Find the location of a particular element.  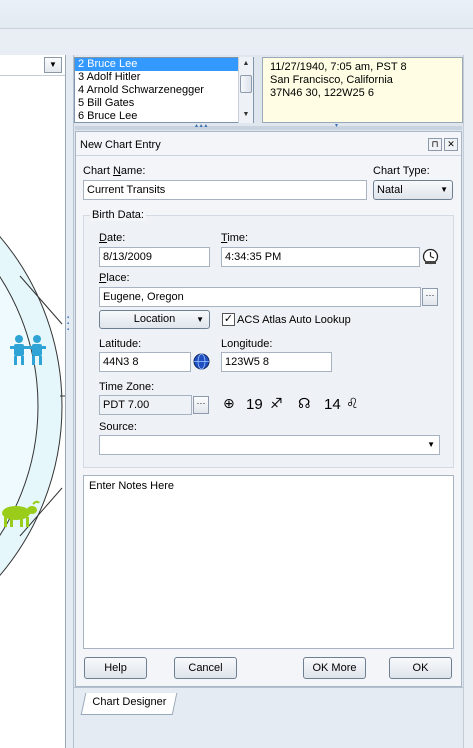

clock-icon is located at coordinates (430, 256).